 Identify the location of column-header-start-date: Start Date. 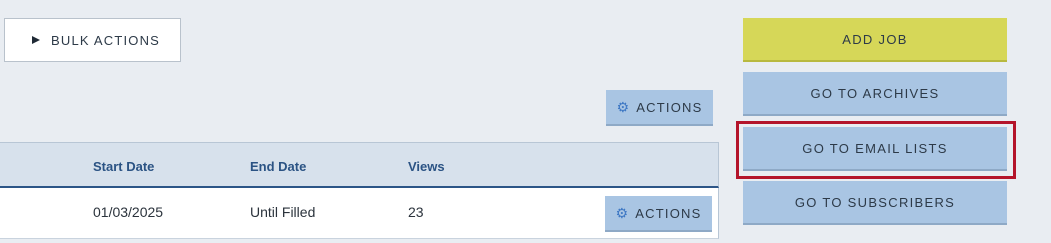
(123, 166).